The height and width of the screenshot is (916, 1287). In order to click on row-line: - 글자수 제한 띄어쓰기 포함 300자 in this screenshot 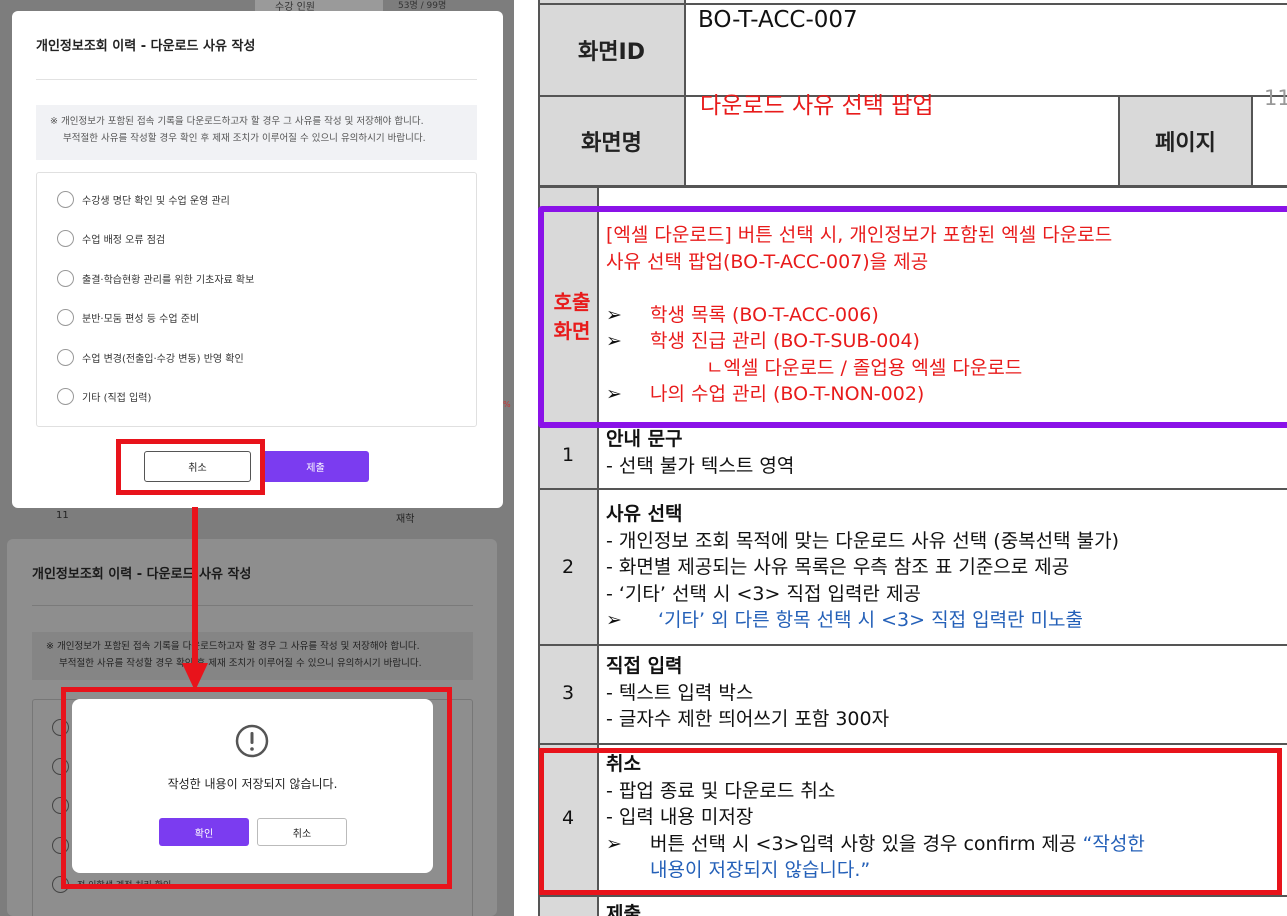, I will do `click(748, 719)`.